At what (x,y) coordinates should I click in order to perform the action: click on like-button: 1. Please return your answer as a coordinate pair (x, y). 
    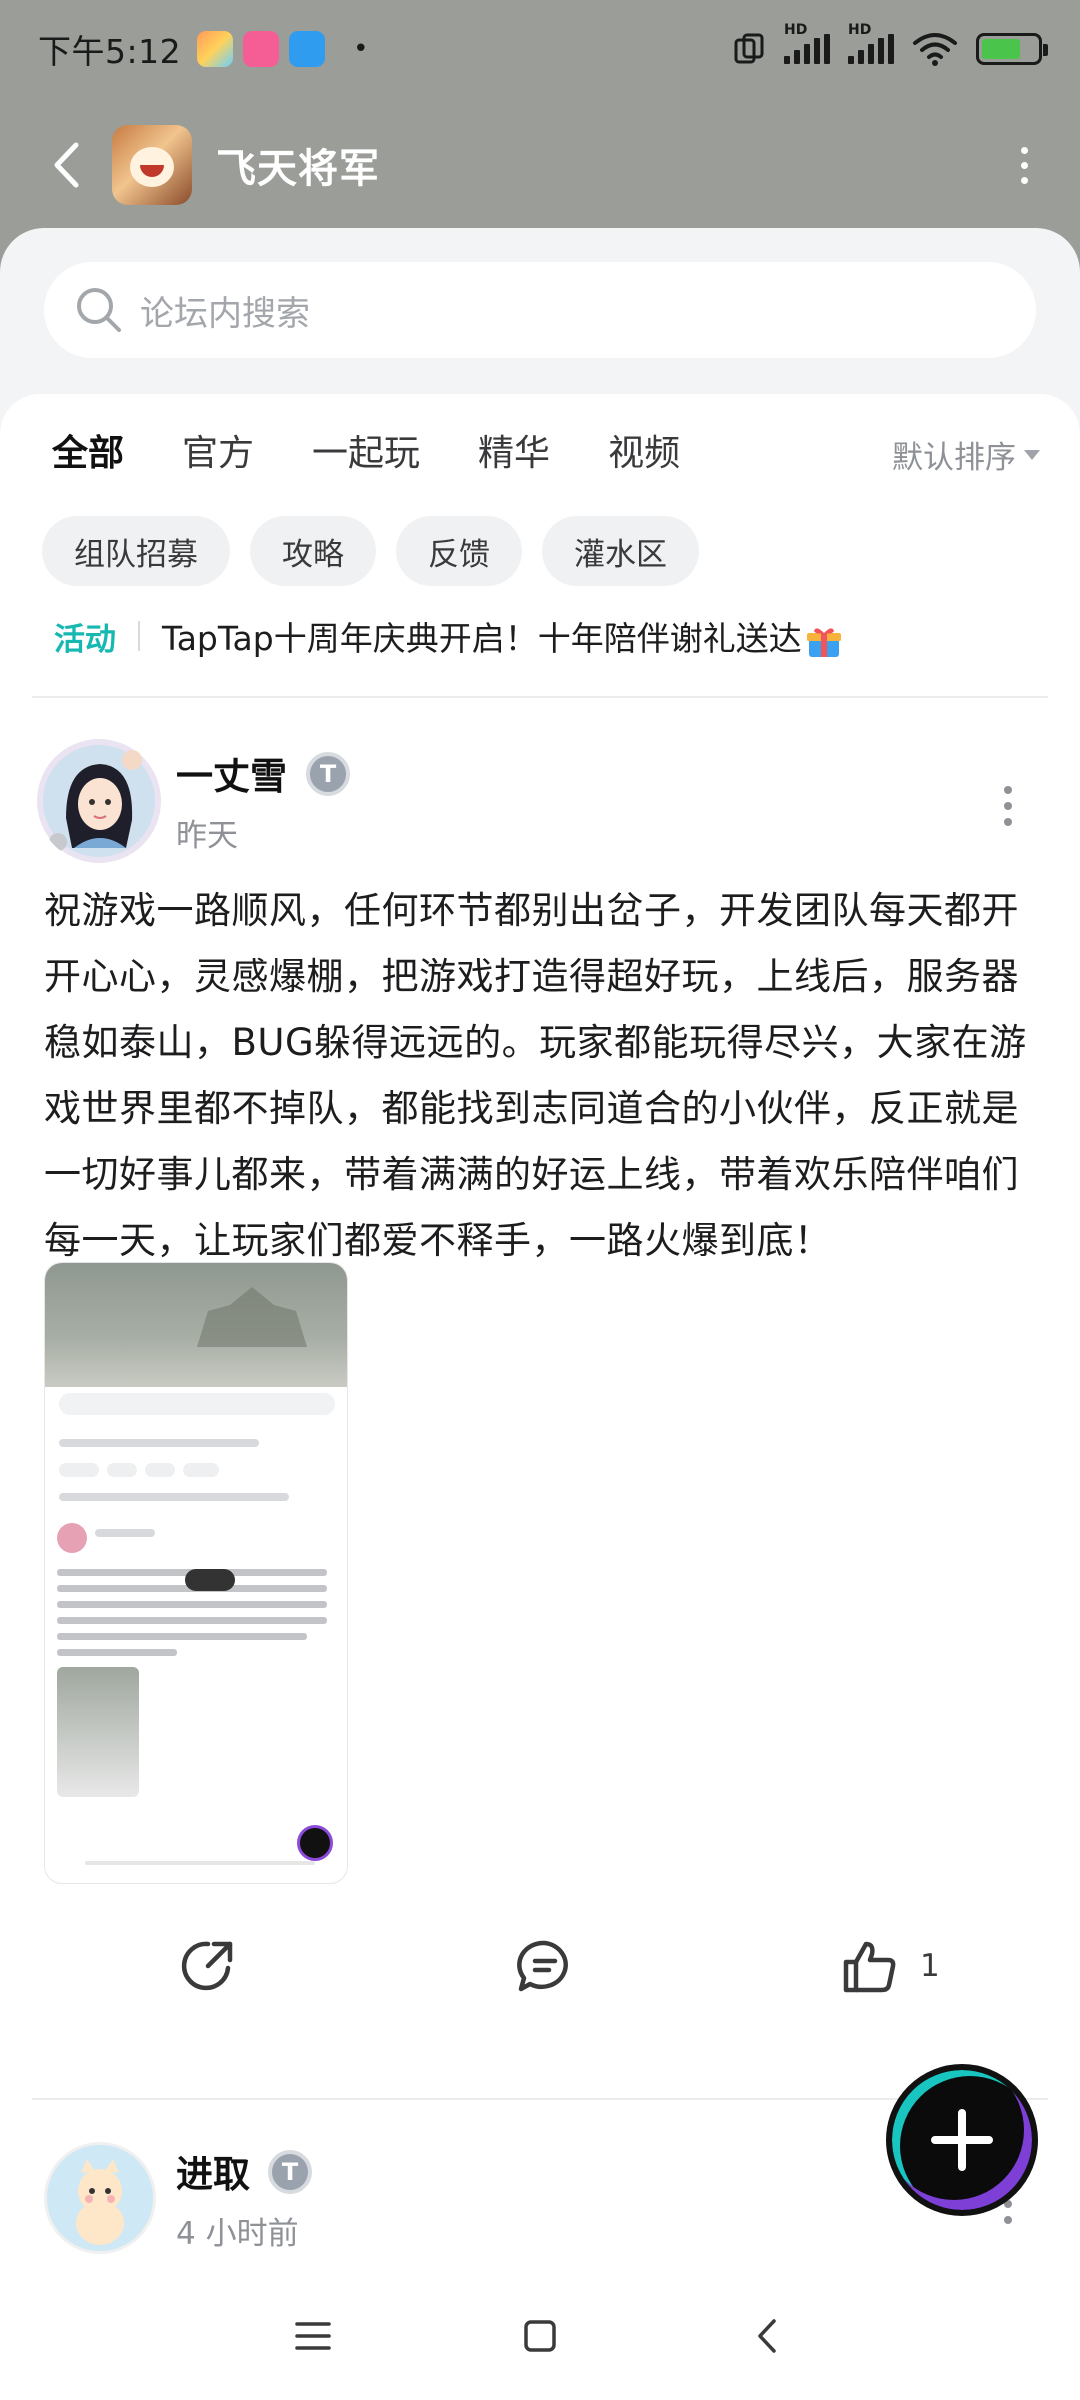
    Looking at the image, I should click on (891, 1966).